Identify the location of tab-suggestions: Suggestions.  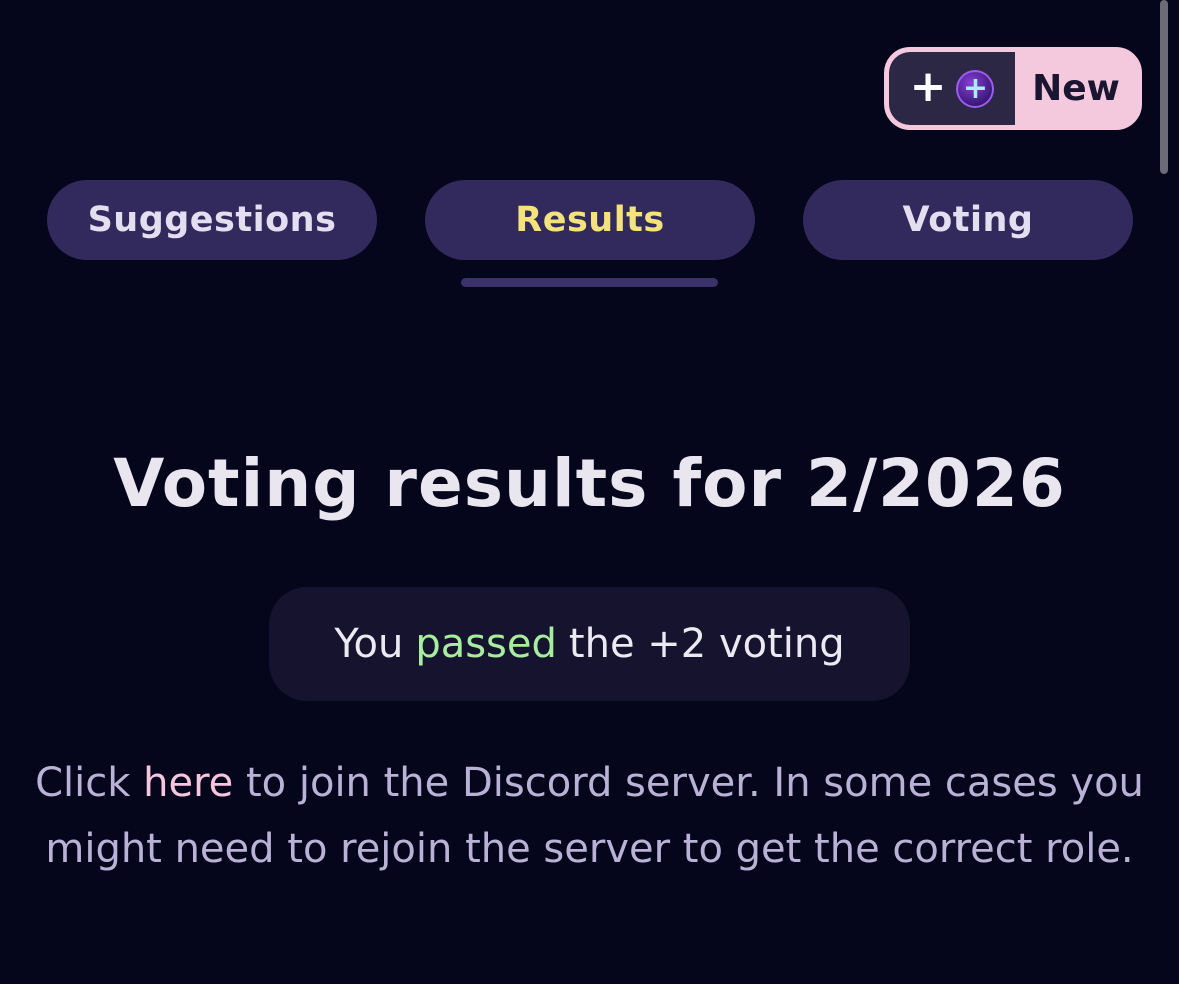
(212, 220).